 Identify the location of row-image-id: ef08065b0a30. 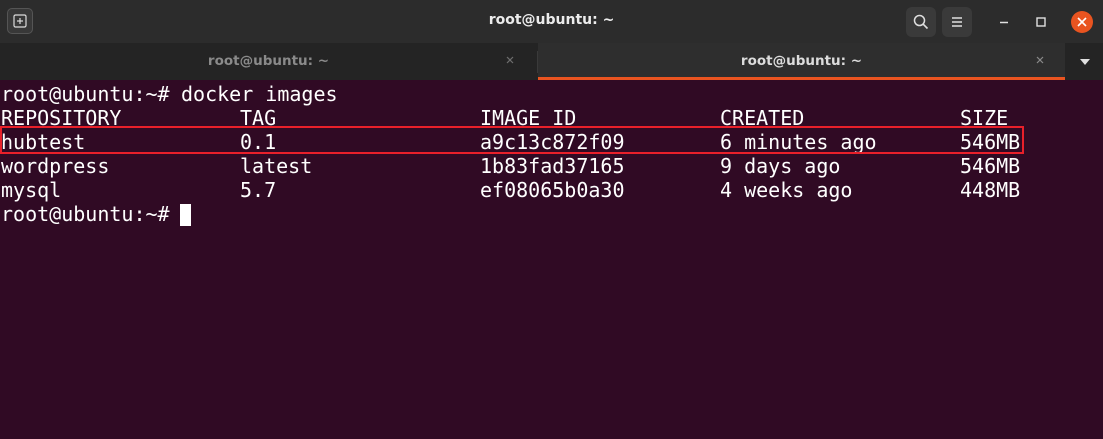
(552, 190).